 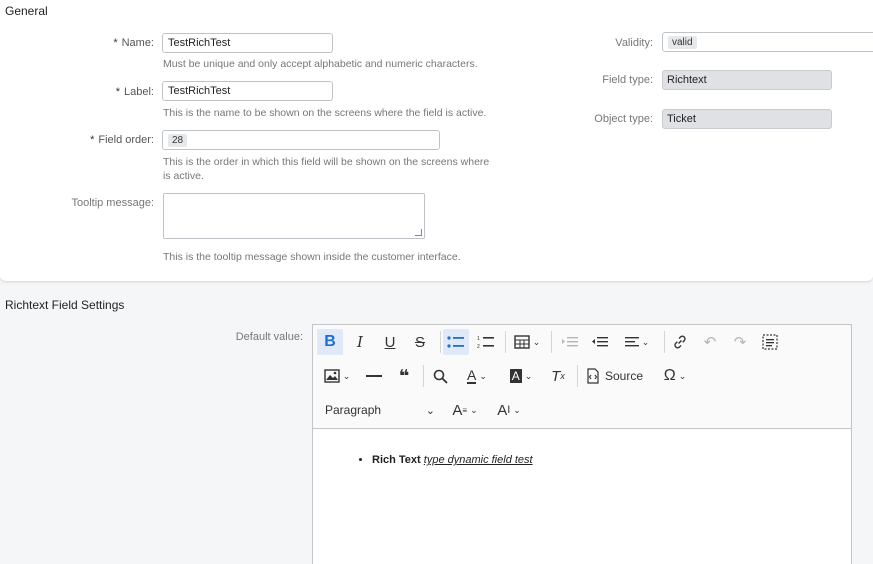 I want to click on label-input: TestRichTest, so click(x=247, y=91).